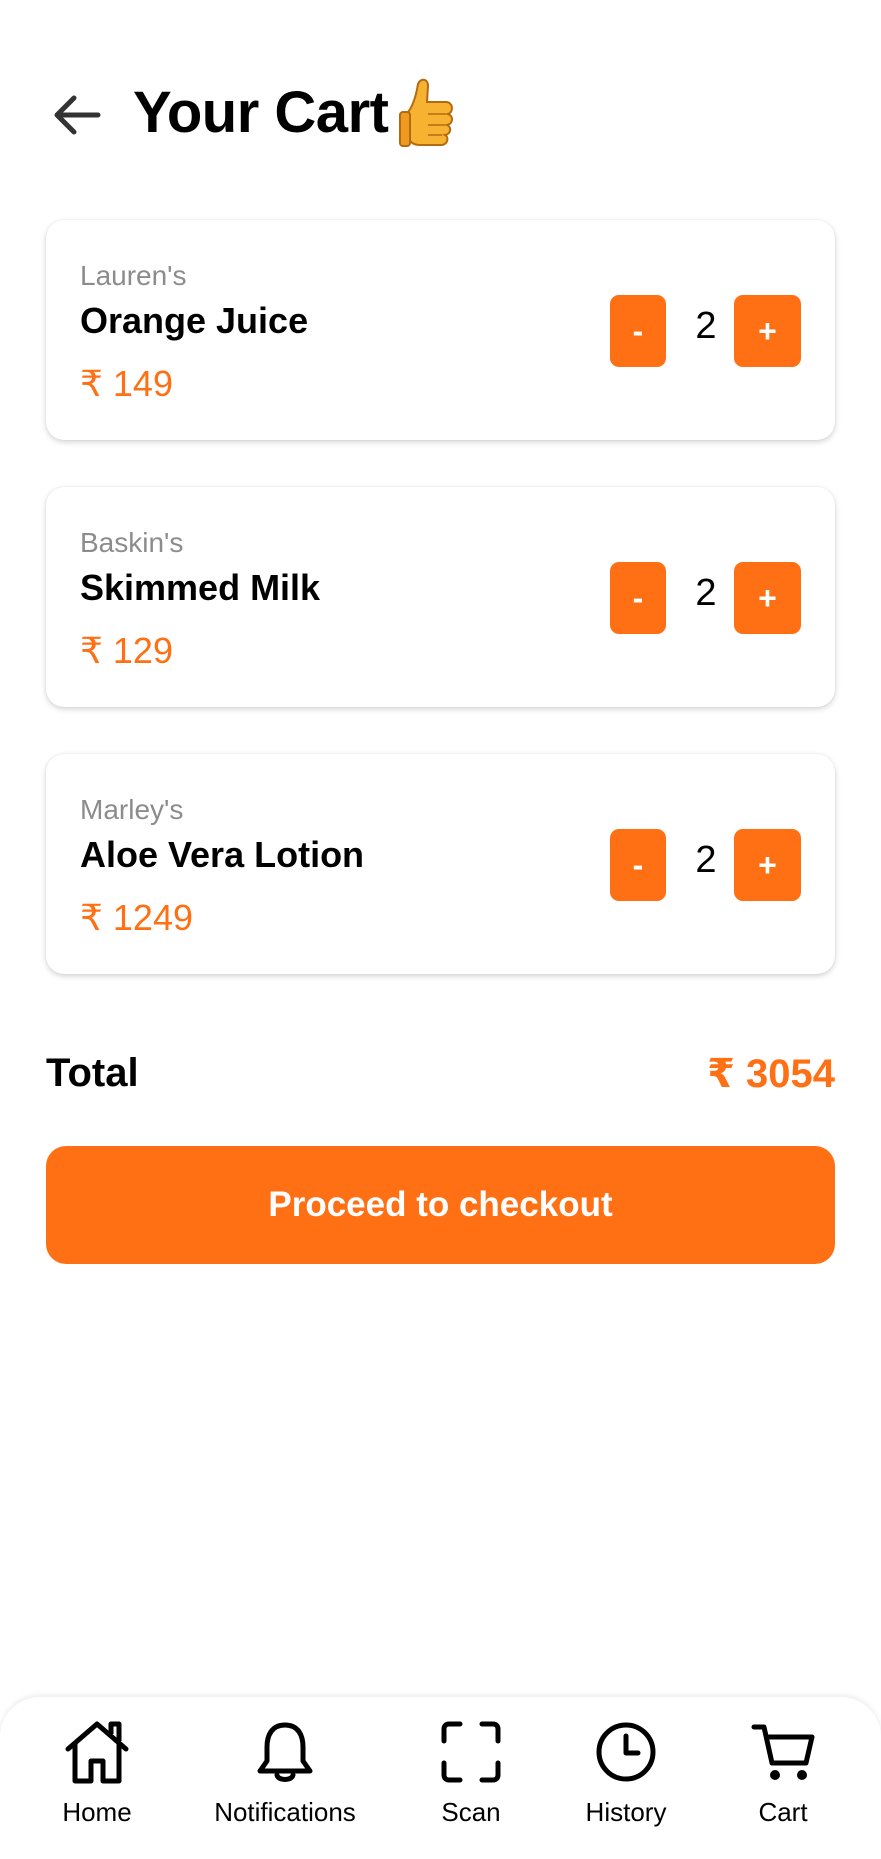 This screenshot has width=881, height=1859. What do you see at coordinates (136, 917) in the screenshot?
I see `item-price: ₹ 1249` at bounding box center [136, 917].